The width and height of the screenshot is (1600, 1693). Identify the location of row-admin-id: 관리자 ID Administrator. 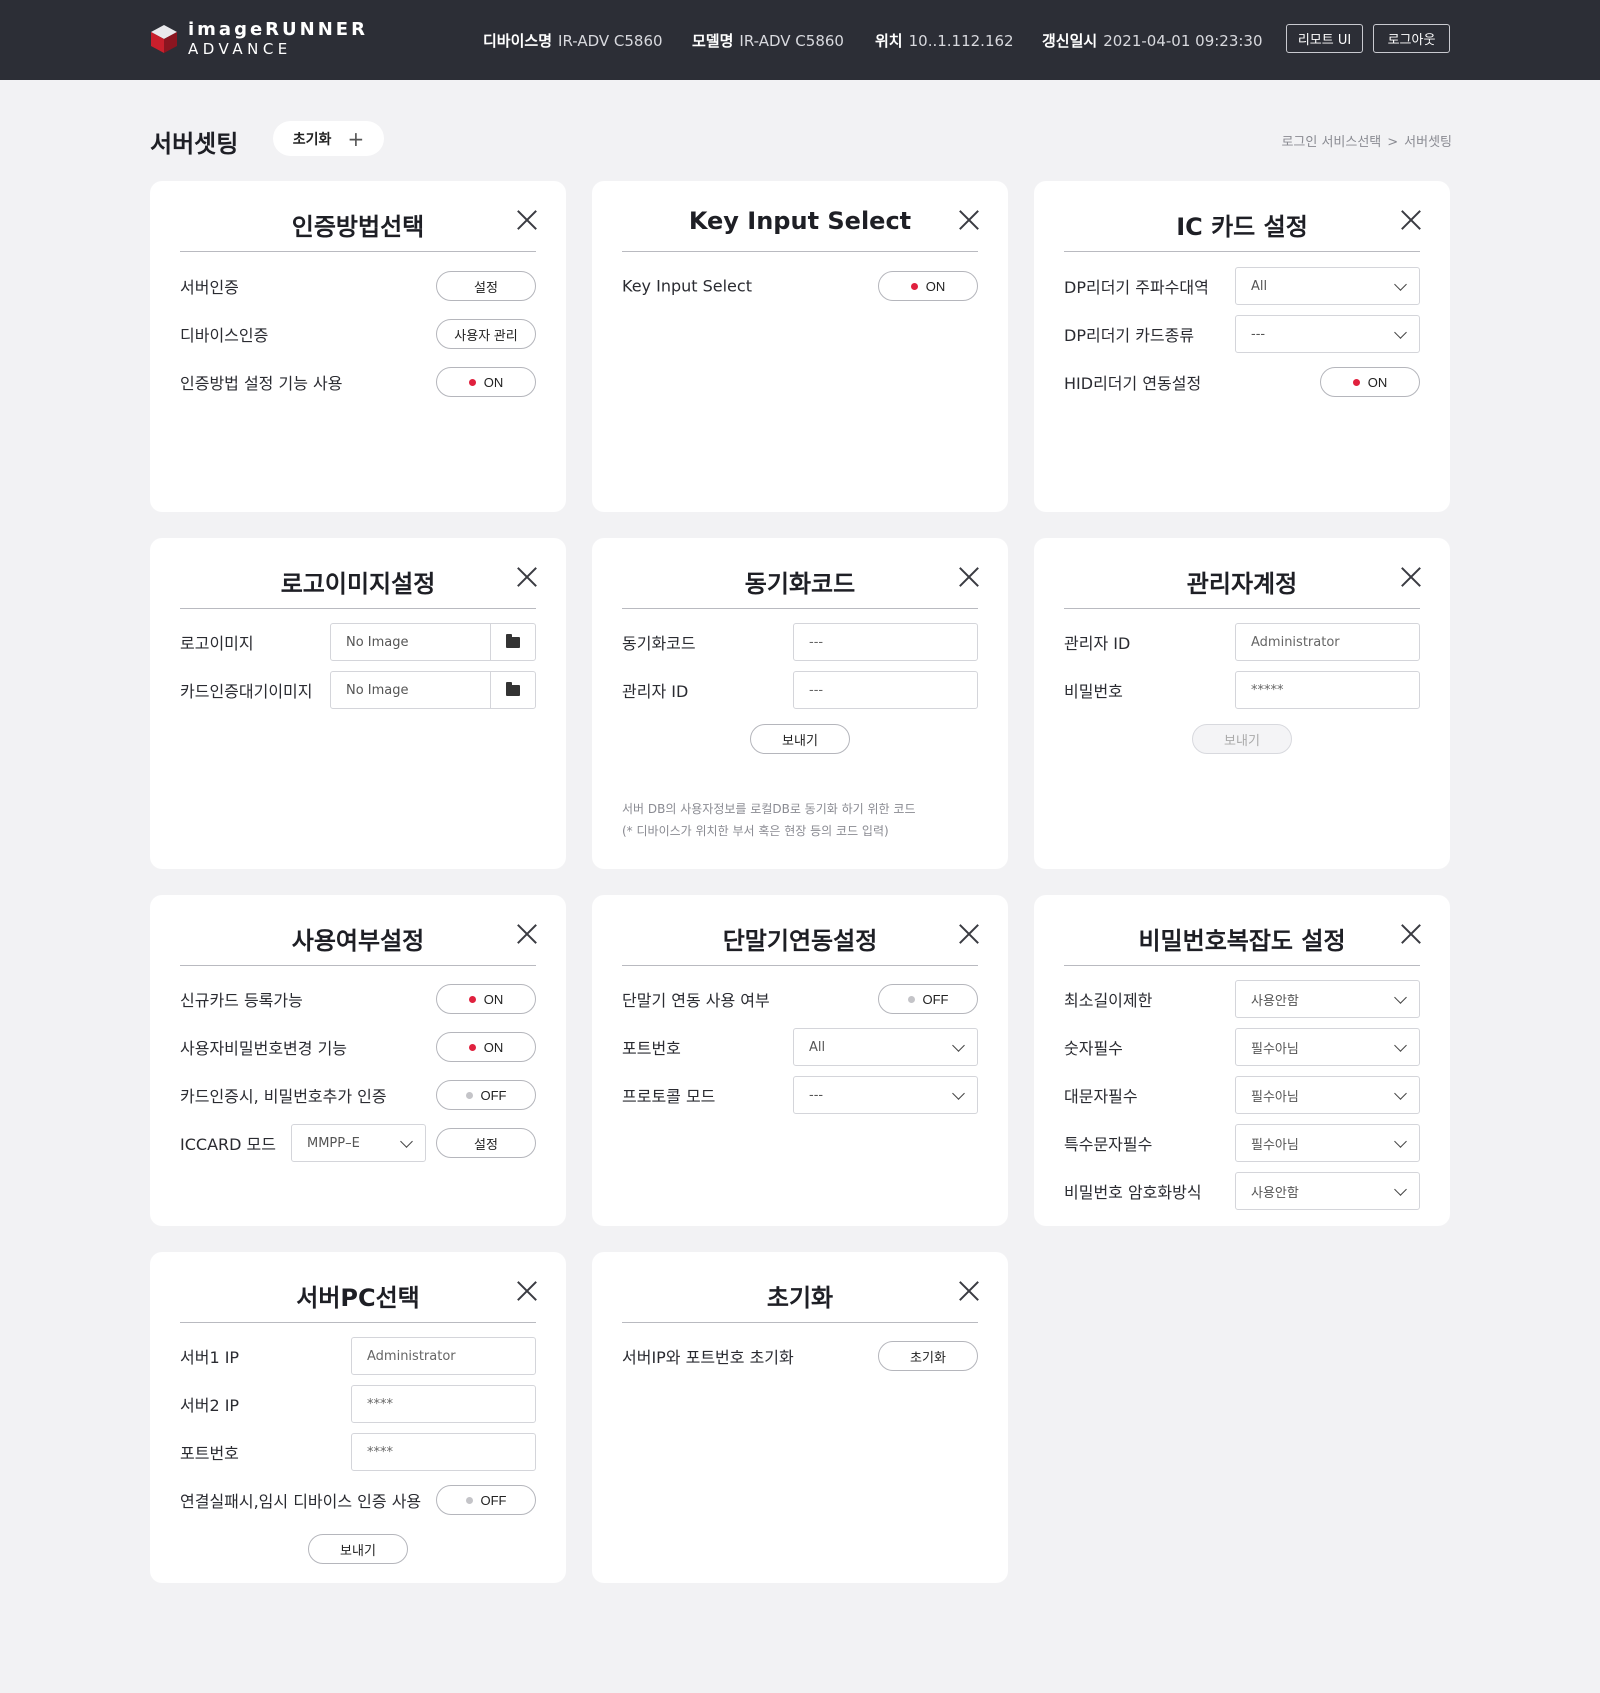
(1242, 642).